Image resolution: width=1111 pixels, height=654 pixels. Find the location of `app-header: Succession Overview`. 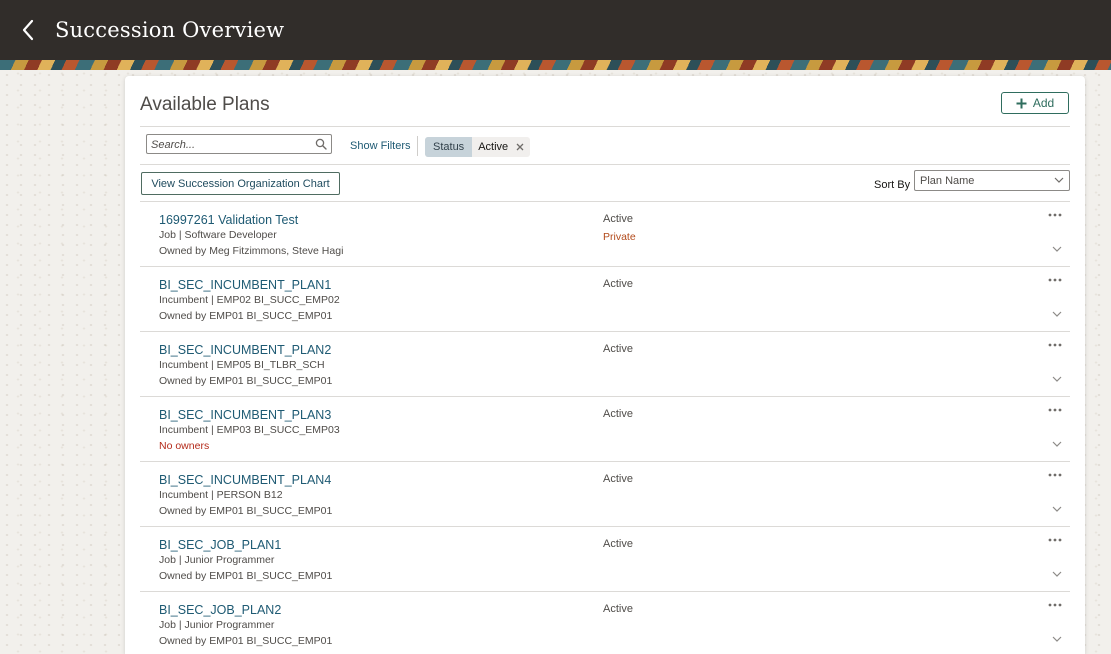

app-header: Succession Overview is located at coordinates (555, 30).